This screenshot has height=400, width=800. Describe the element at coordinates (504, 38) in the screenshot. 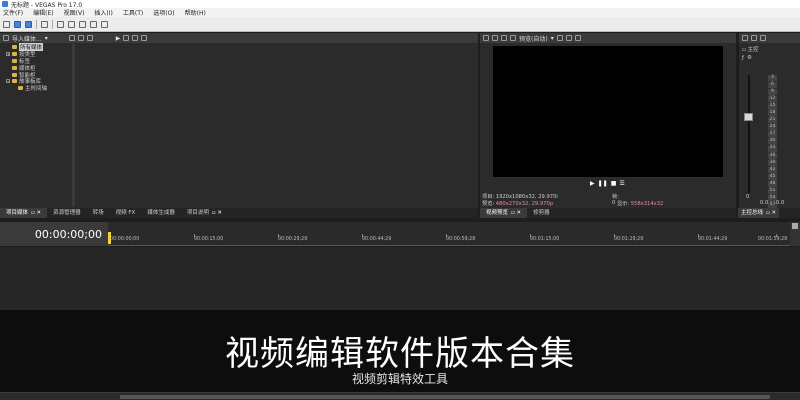

I see `split-screen-icon` at that location.